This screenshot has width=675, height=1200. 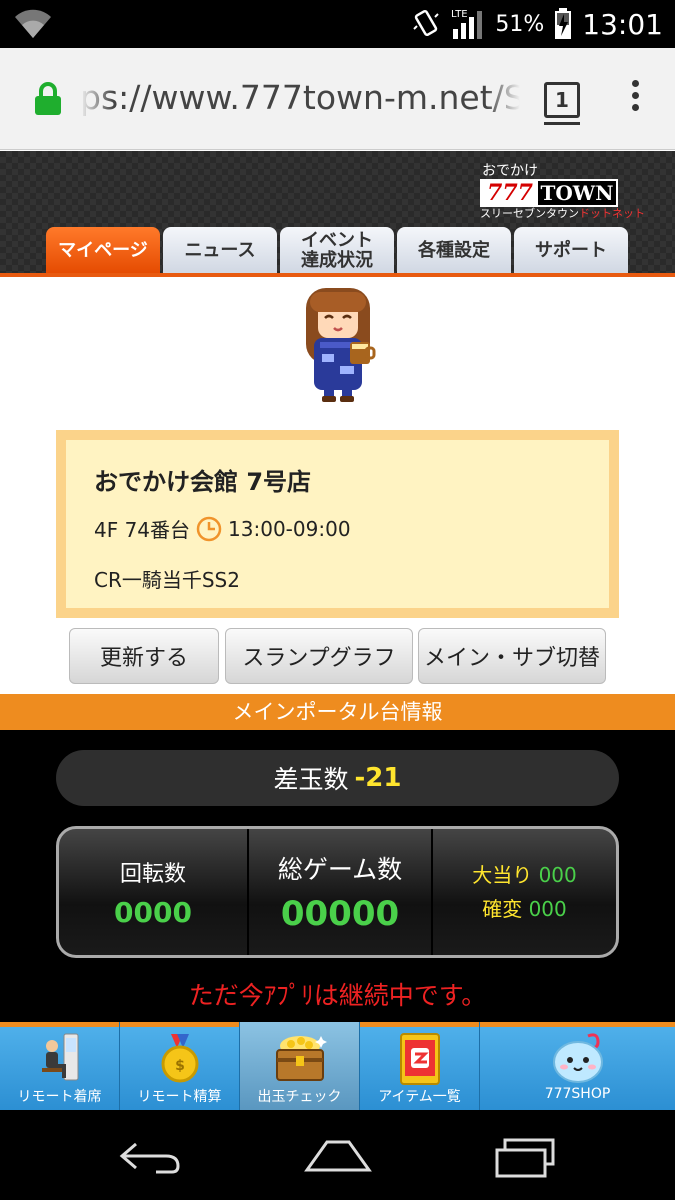 I want to click on stats-panel: 回転数 0000 総ゲーム数 00000 大当り 000 確変 000, so click(x=337, y=892).